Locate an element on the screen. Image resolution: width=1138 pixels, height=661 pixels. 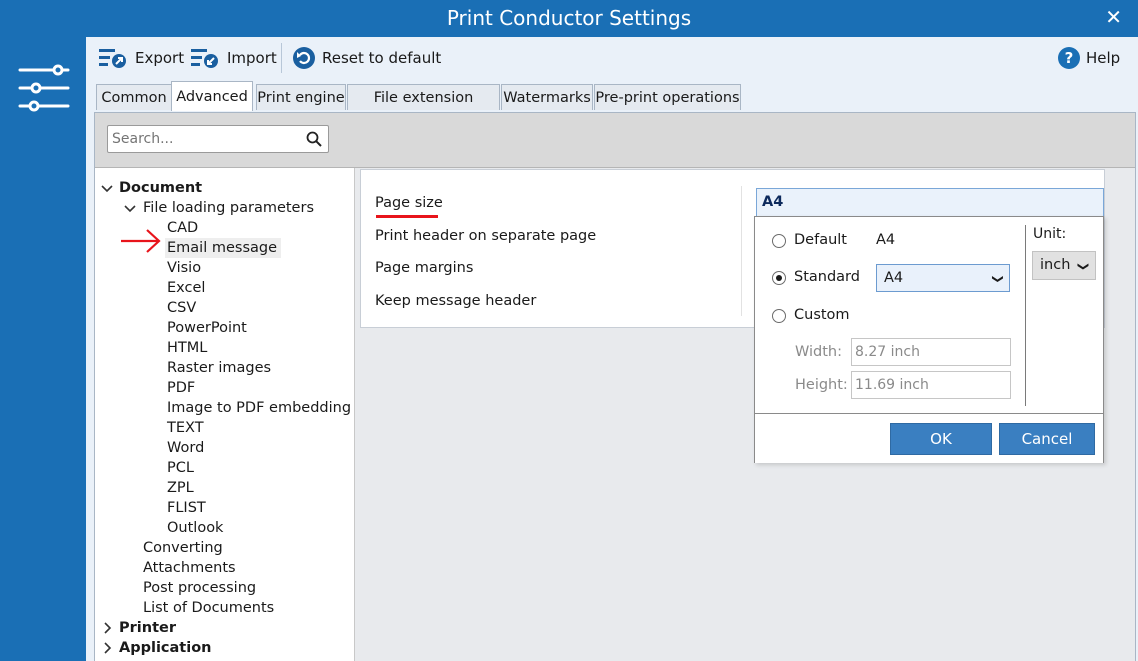
import-button: Import is located at coordinates (234, 58).